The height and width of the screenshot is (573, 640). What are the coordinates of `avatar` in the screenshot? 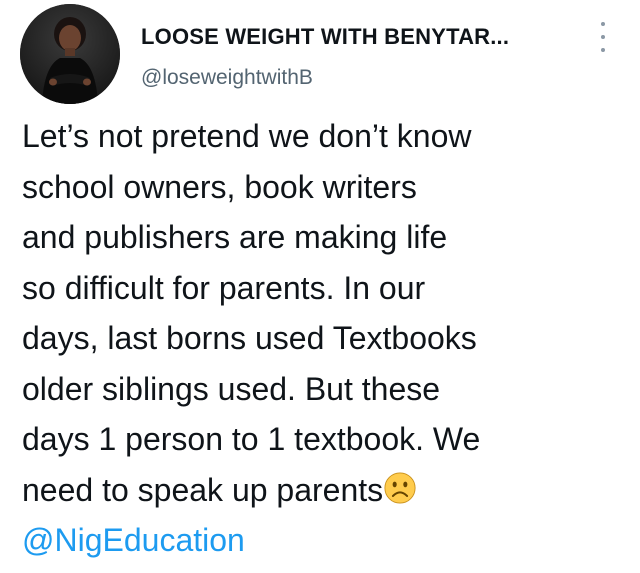 It's located at (70, 54).